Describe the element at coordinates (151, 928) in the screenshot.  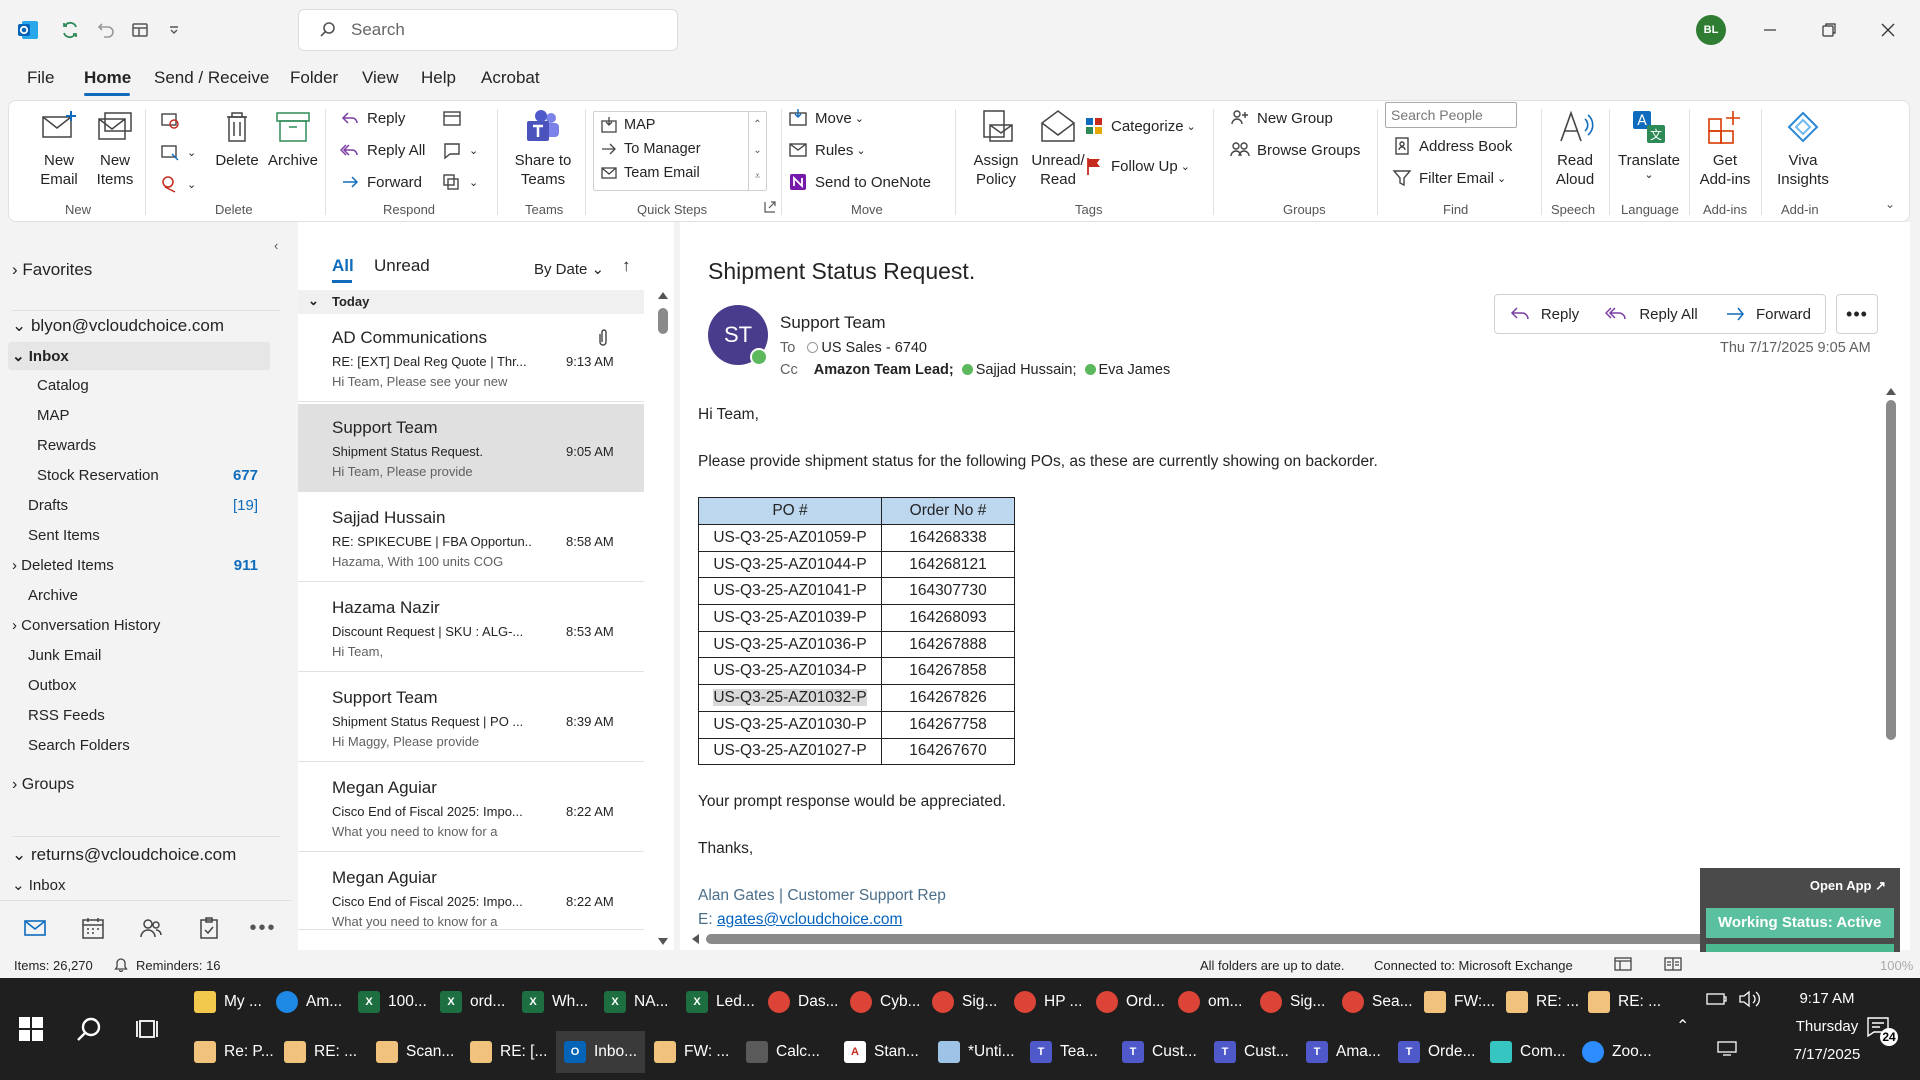
I see `people-icon` at that location.